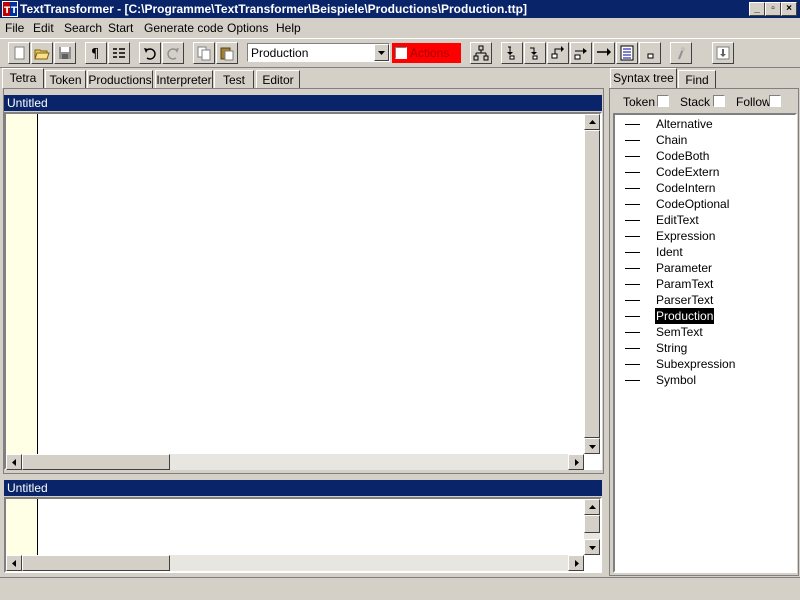  Describe the element at coordinates (23, 78) in the screenshot. I see `tab-tetra: Tetra` at that location.